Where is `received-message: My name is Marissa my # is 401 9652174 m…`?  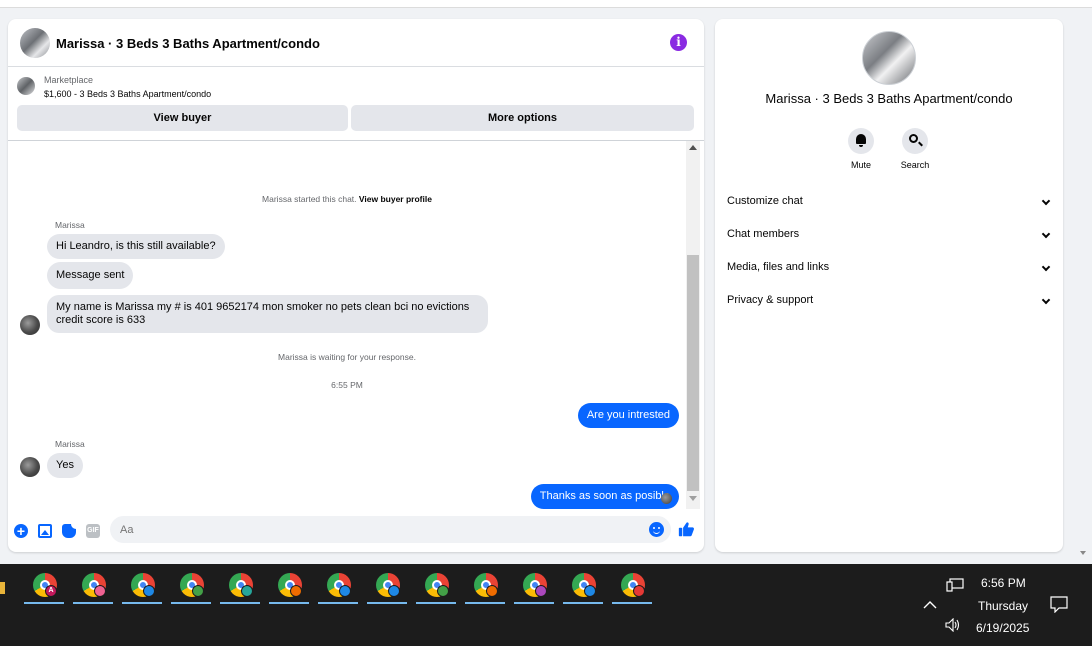
received-message: My name is Marissa my # is 401 9652174 m… is located at coordinates (267, 314).